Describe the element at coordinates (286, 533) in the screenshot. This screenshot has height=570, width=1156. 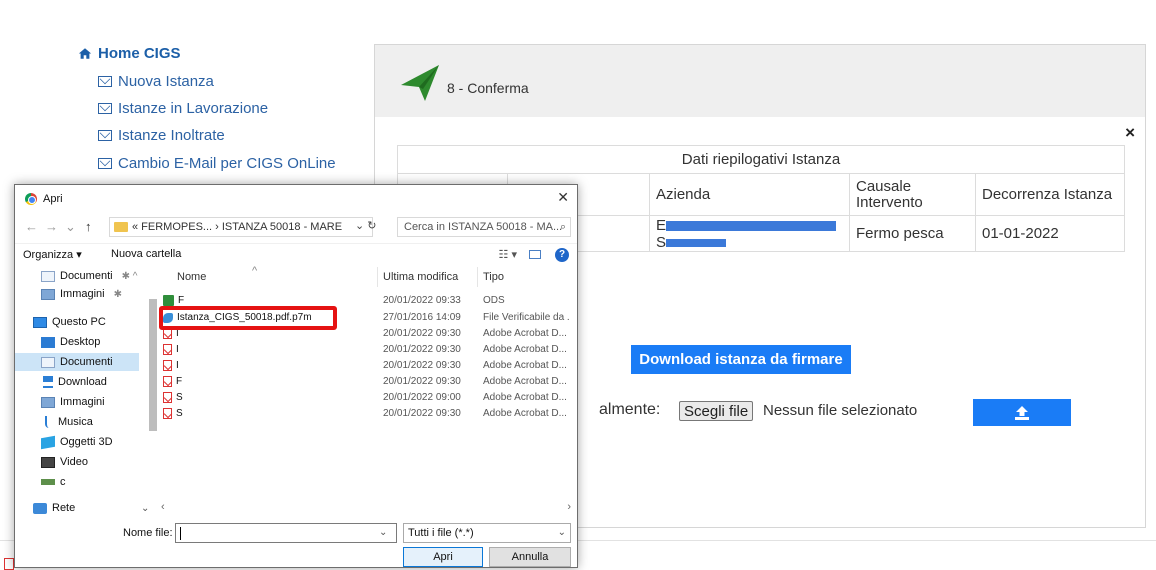
I see `filename-input` at that location.